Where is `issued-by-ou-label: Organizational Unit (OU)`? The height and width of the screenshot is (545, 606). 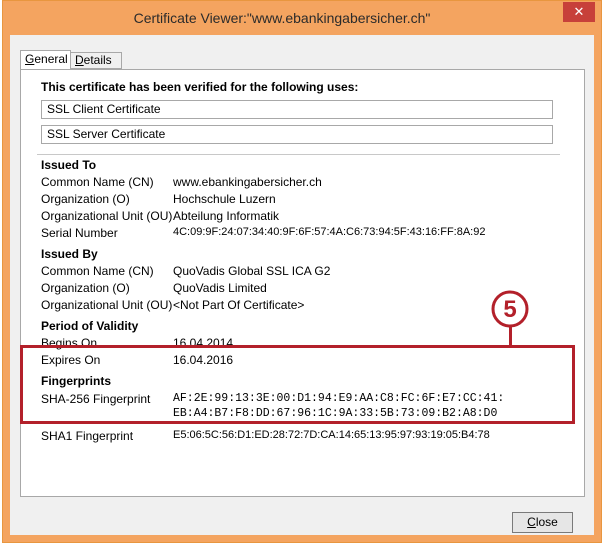
issued-by-ou-label: Organizational Unit (OU) is located at coordinates (107, 305).